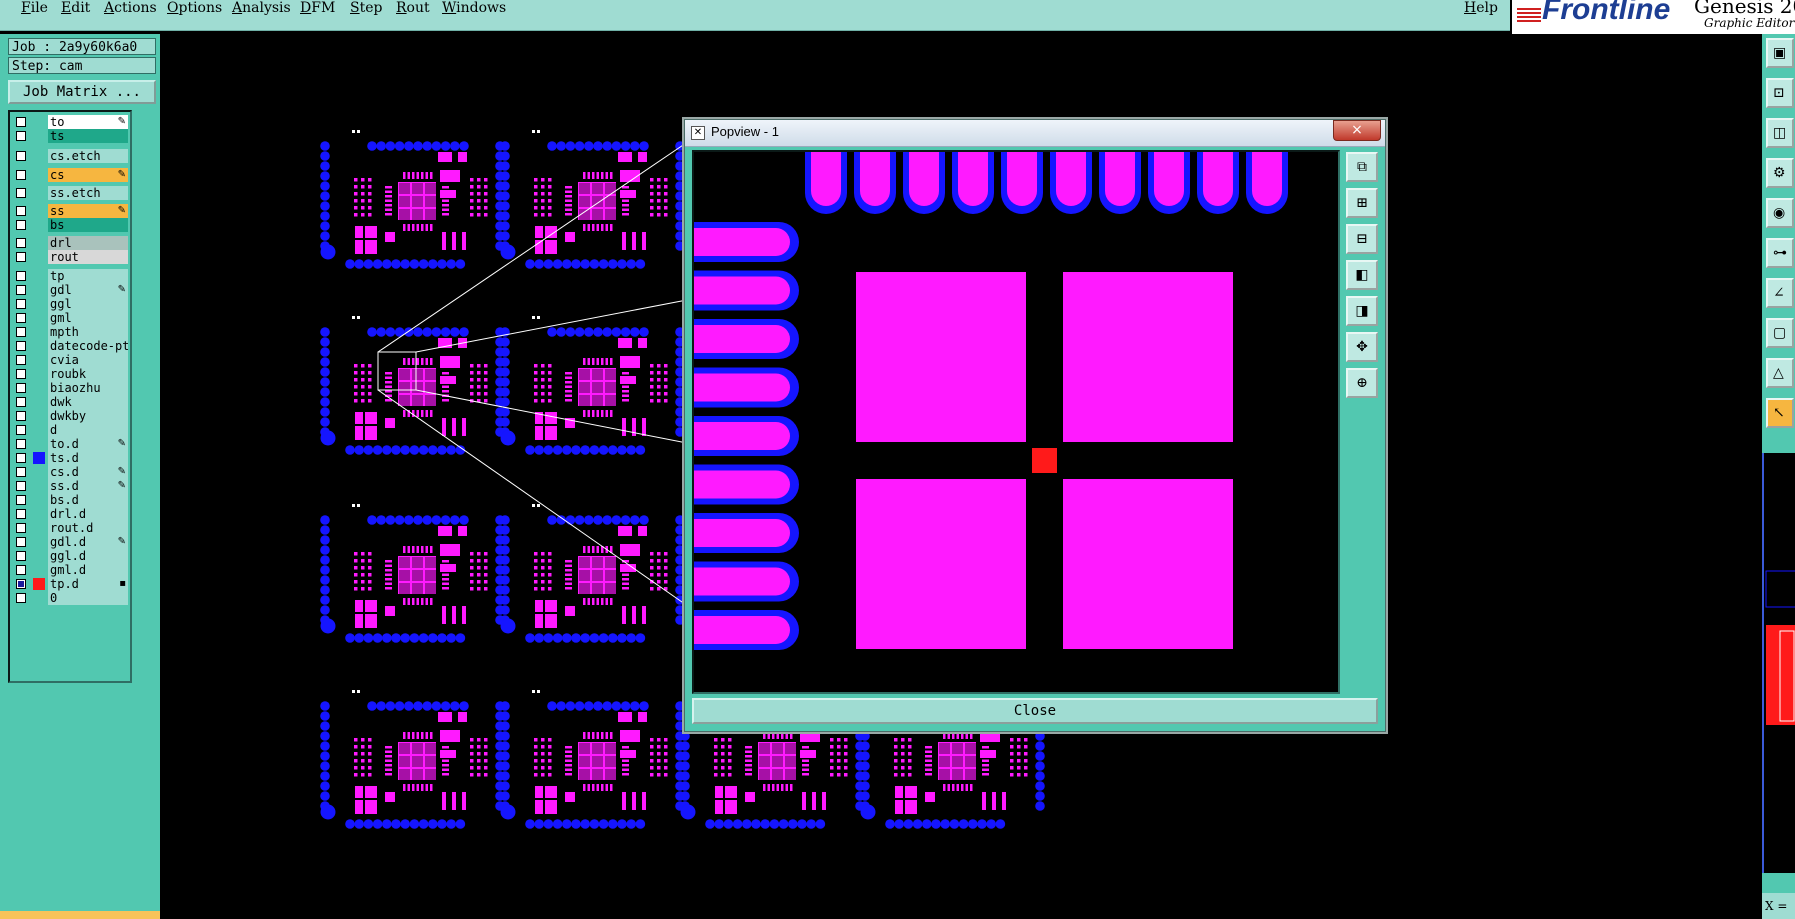 This screenshot has height=919, width=1795. What do you see at coordinates (88, 136) in the screenshot?
I see `layer-name: ts` at bounding box center [88, 136].